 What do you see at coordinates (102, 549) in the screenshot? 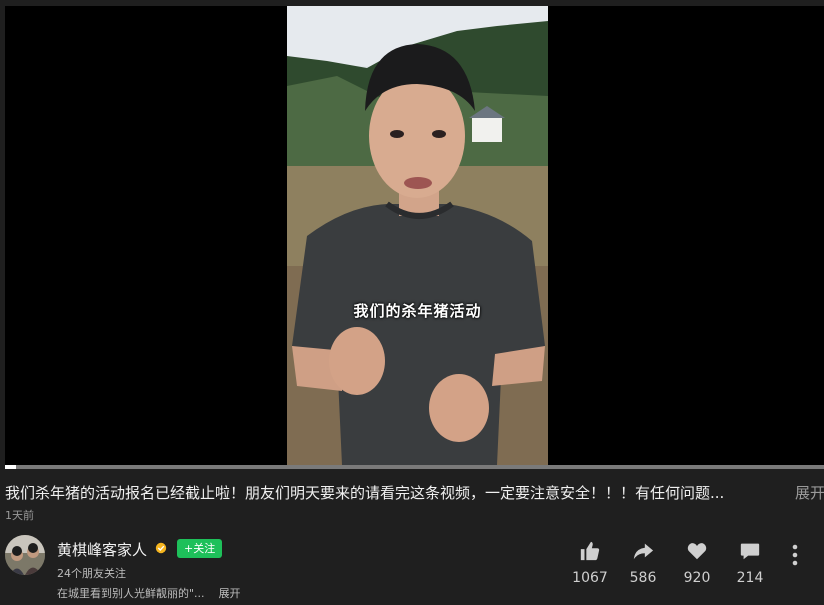
I see `author-name: 黄棋峰客家人` at bounding box center [102, 549].